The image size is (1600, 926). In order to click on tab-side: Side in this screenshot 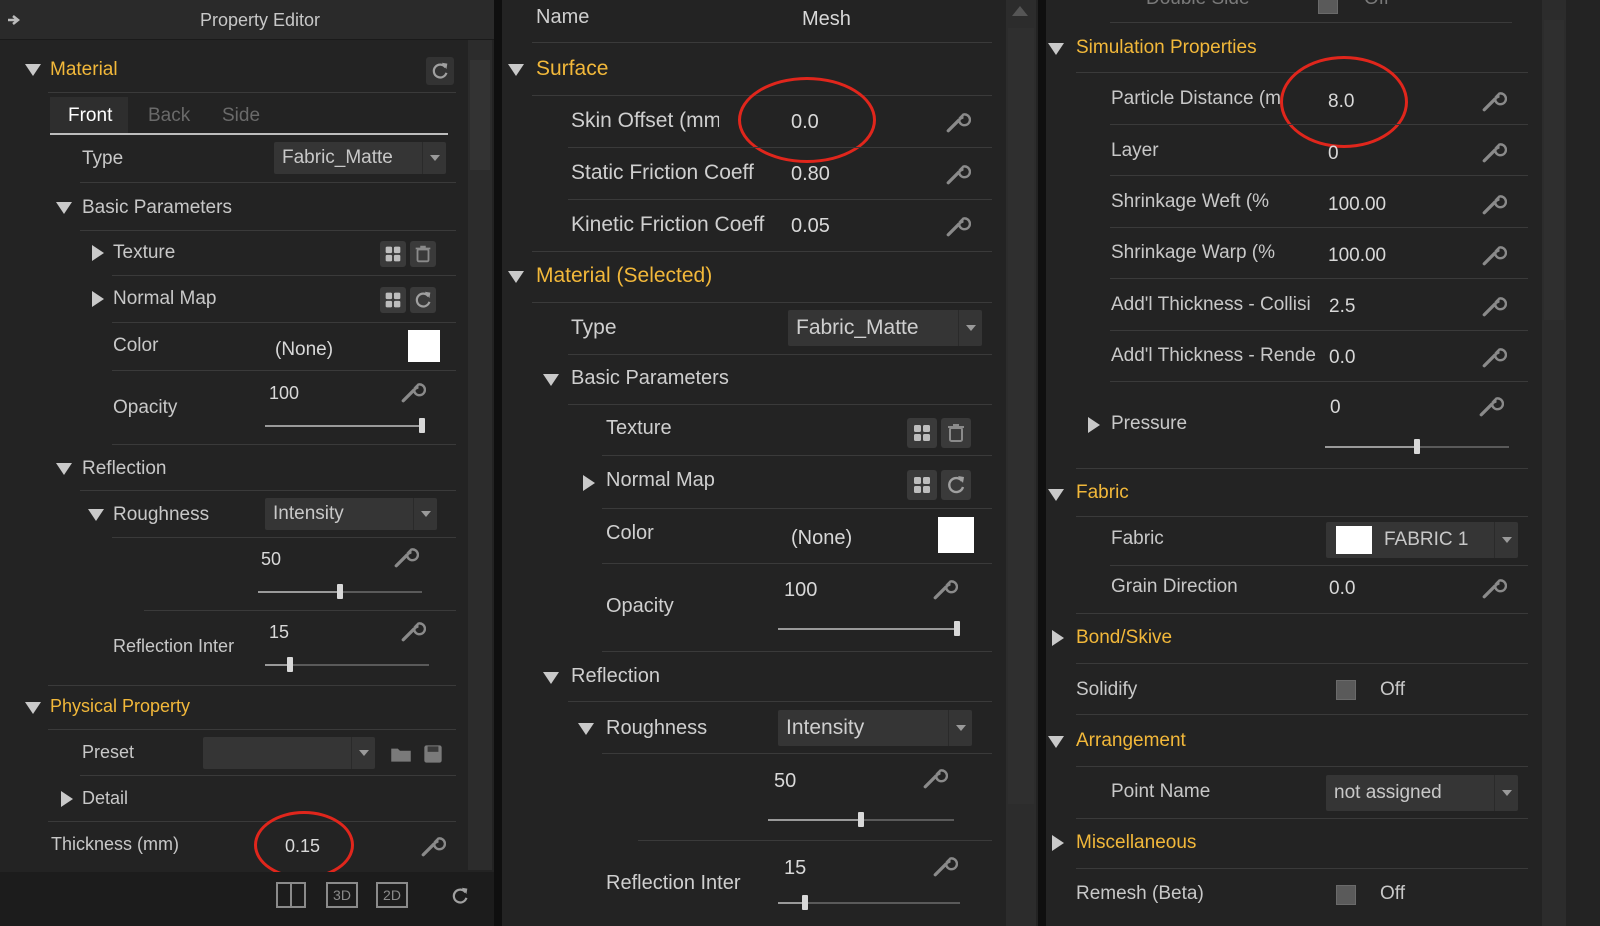, I will do `click(241, 116)`.